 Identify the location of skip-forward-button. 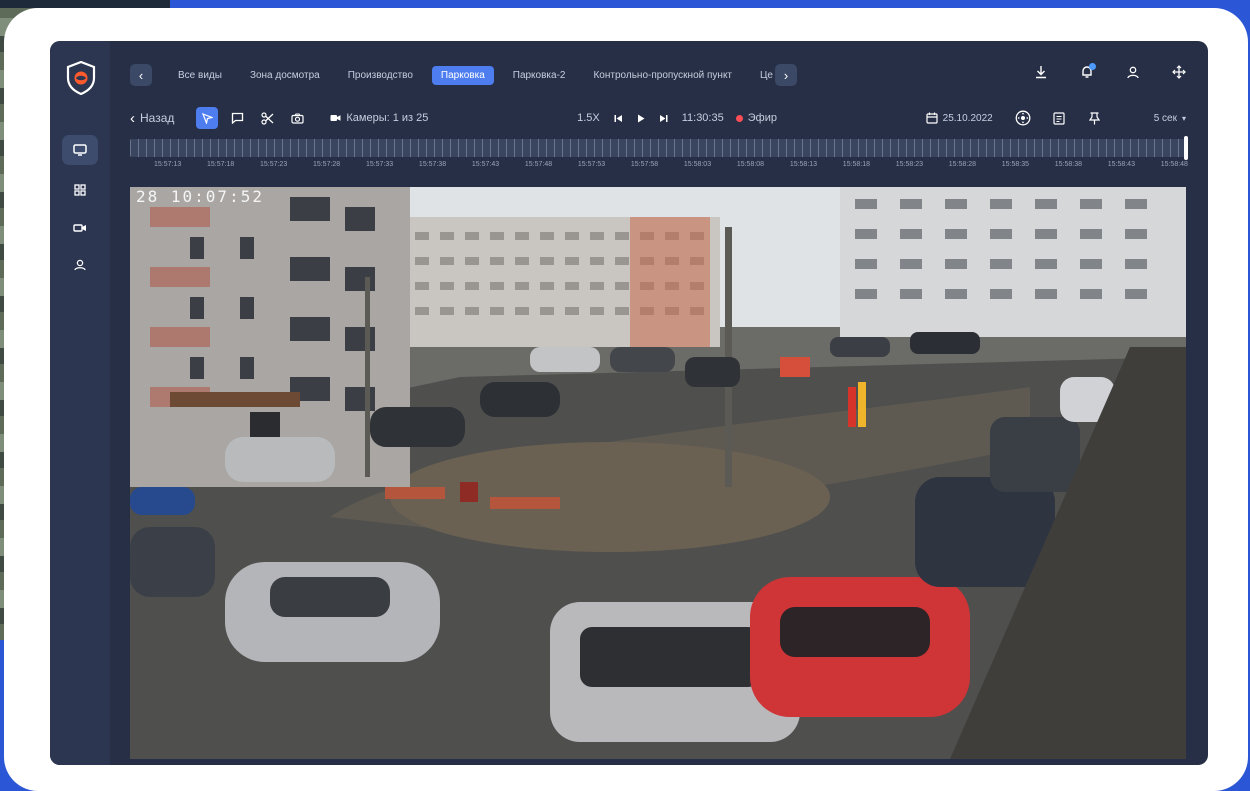
(663, 118).